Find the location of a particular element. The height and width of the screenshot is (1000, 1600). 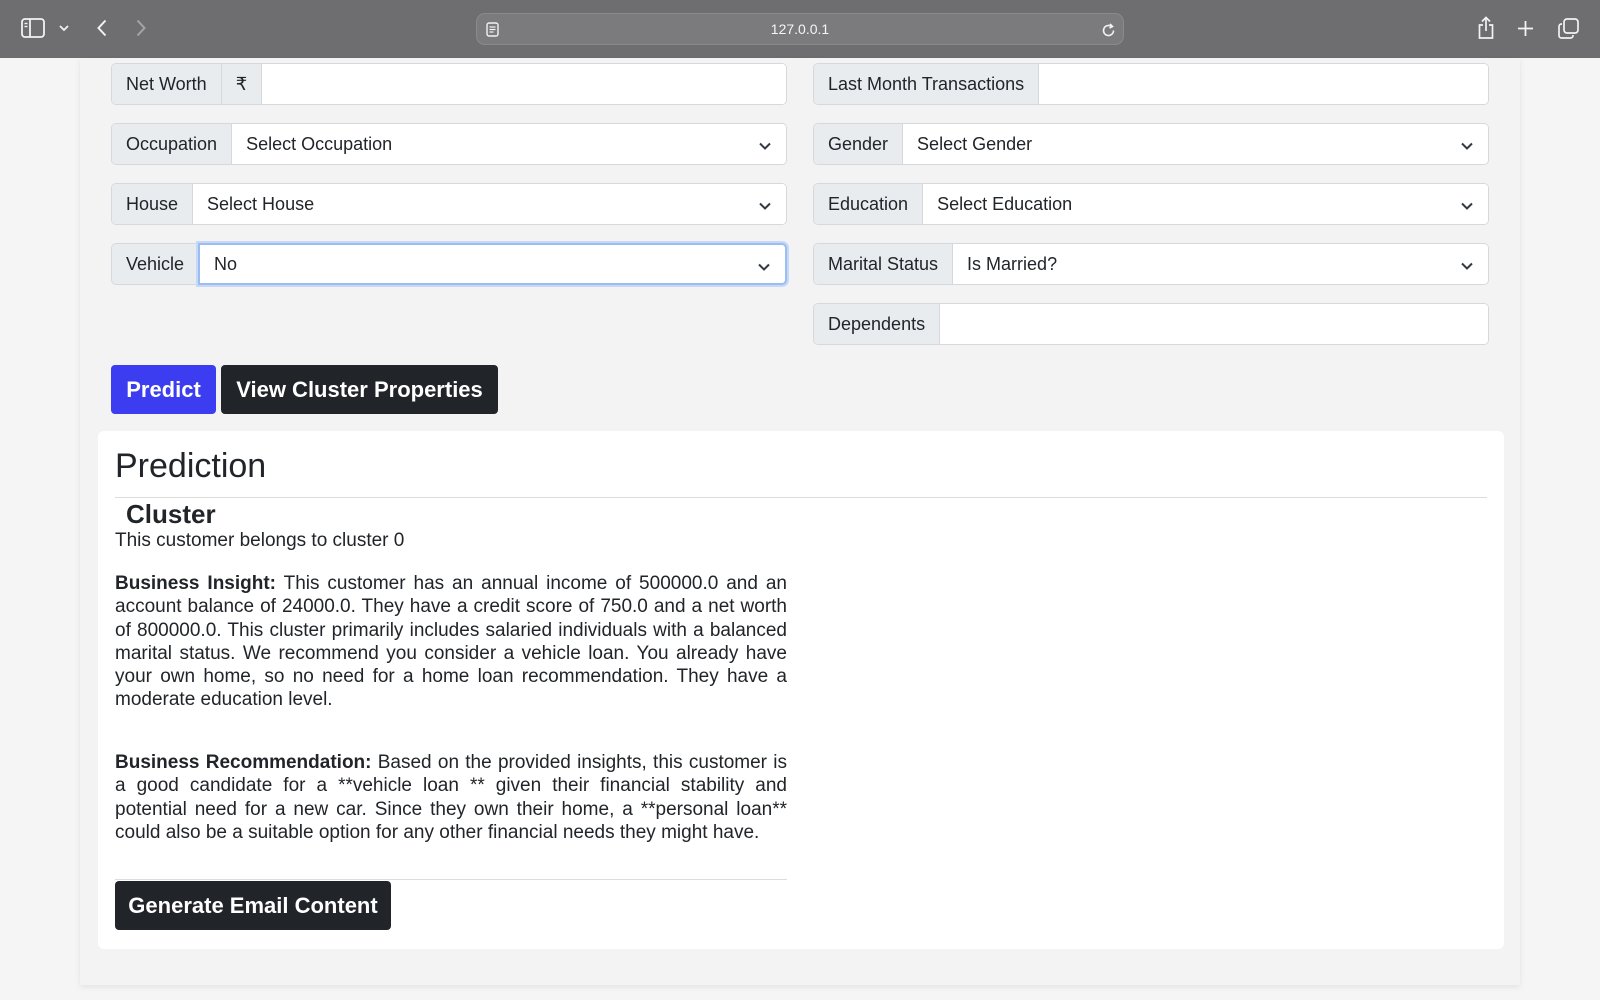

cluster-text: This customer belongs to cluster 0 is located at coordinates (260, 540).